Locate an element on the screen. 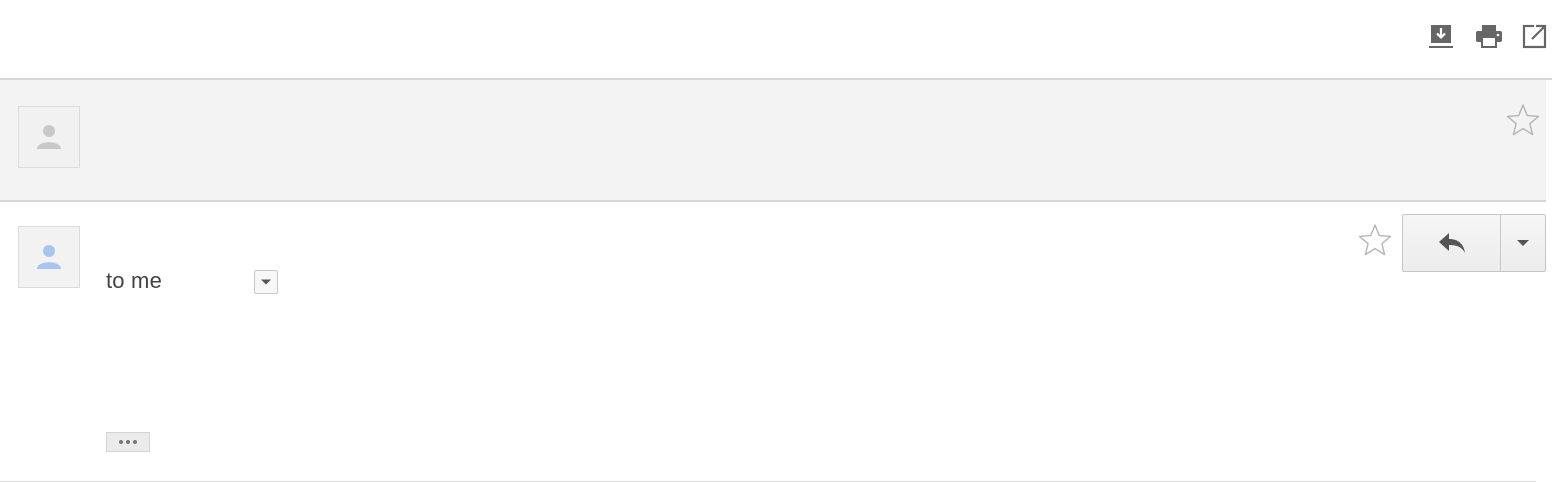 This screenshot has width=1552, height=483. show-trimmed-content-button is located at coordinates (128, 442).